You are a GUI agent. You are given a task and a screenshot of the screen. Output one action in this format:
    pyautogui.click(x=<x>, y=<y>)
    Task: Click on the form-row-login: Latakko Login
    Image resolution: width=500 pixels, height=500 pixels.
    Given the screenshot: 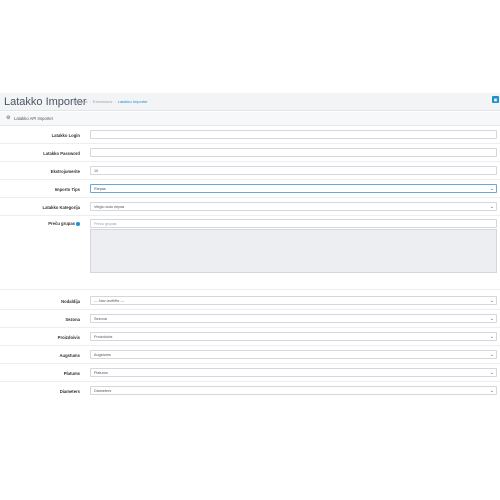 What is the action you would take?
    pyautogui.click(x=250, y=135)
    